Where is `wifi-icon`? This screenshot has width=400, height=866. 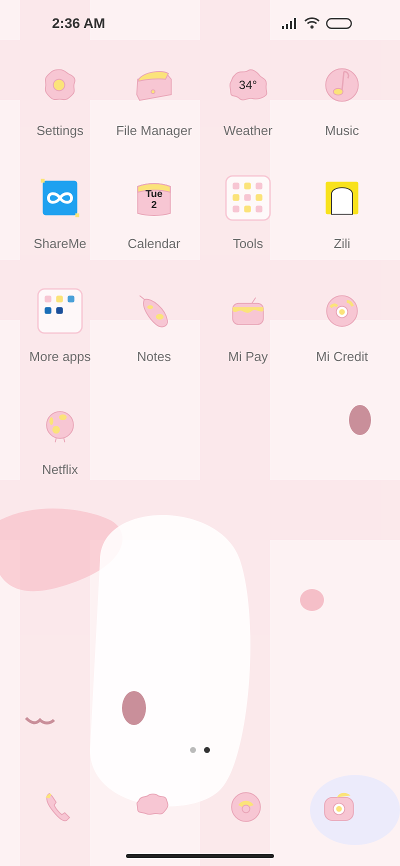 wifi-icon is located at coordinates (312, 23).